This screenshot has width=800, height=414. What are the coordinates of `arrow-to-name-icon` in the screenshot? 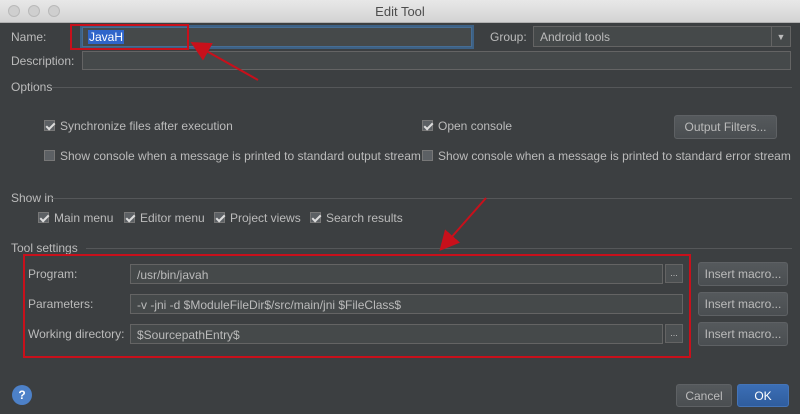 It's located at (224, 61).